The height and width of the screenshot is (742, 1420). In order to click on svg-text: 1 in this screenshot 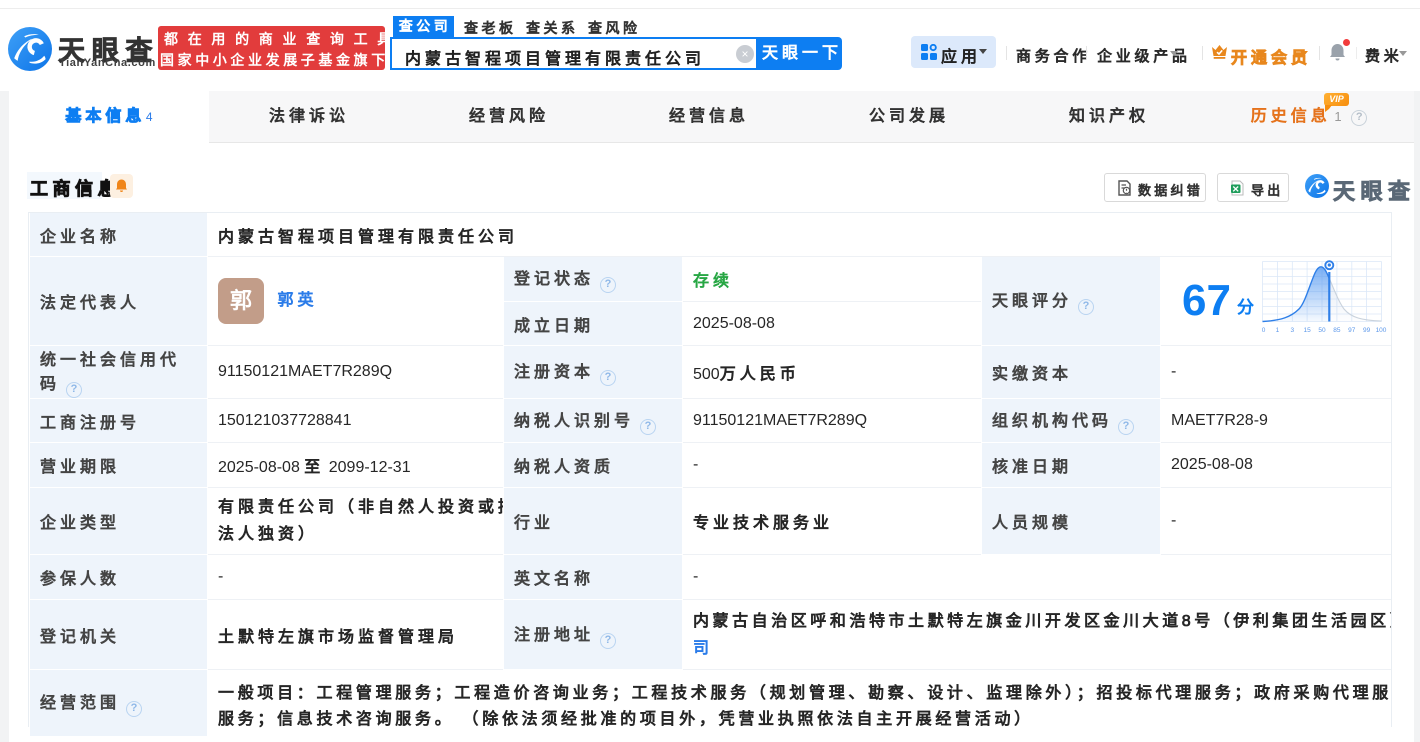, I will do `click(1278, 330)`.